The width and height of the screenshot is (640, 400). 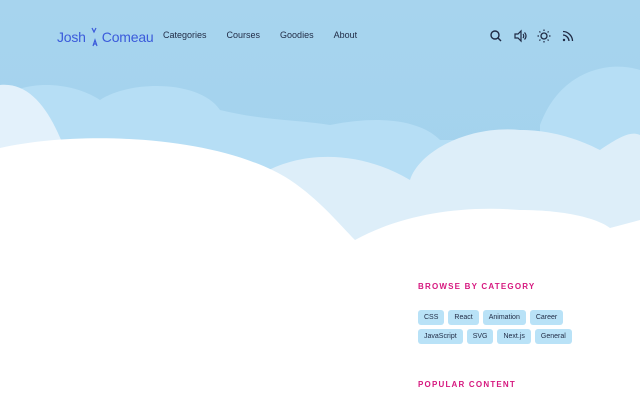 What do you see at coordinates (440, 336) in the screenshot?
I see `category-tag-javascript: JavaScript` at bounding box center [440, 336].